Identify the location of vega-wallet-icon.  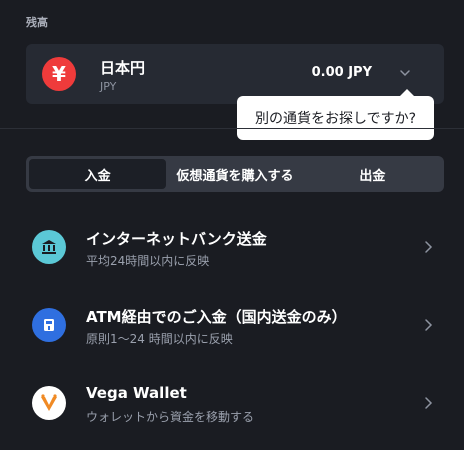
(49, 403).